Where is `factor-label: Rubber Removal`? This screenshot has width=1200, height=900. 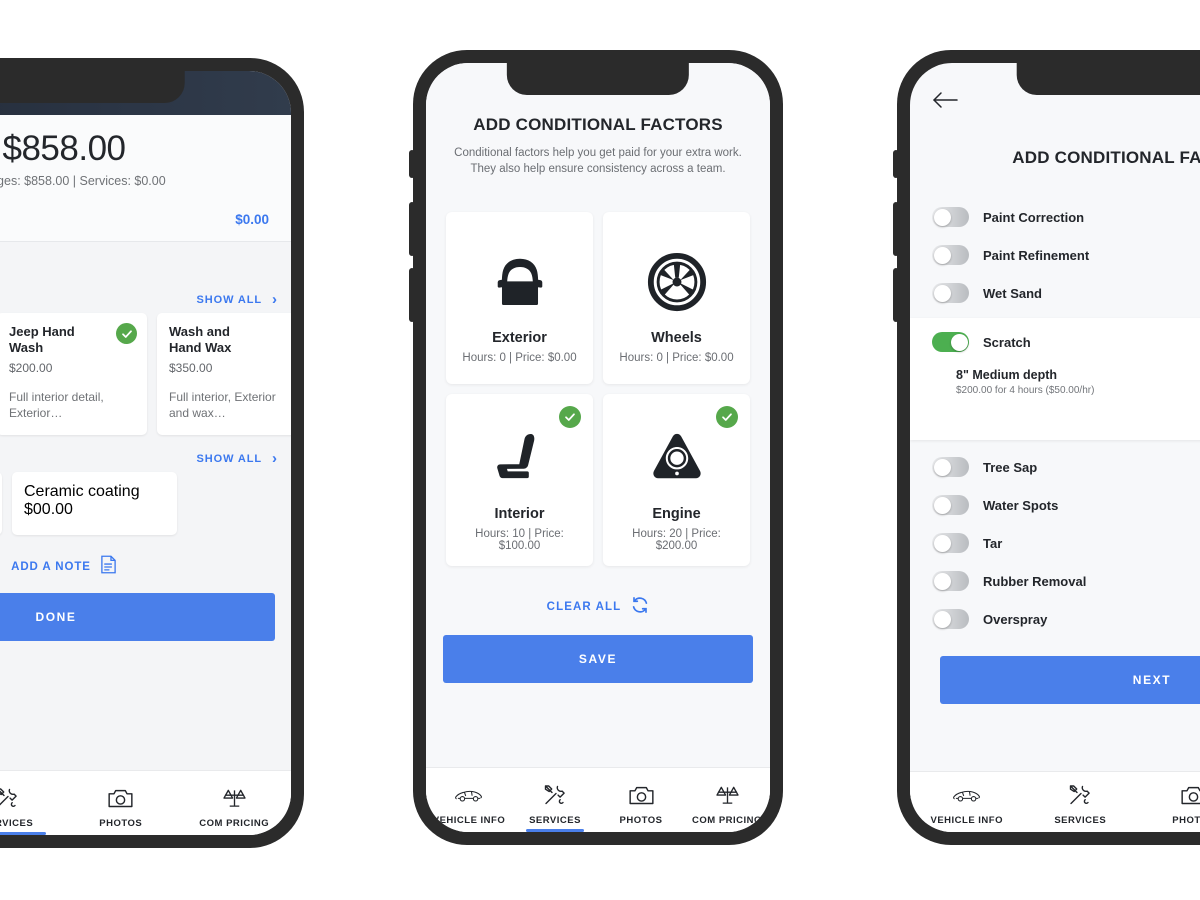 factor-label: Rubber Removal is located at coordinates (1035, 581).